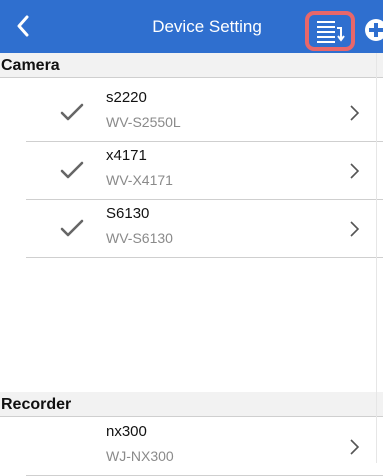  Describe the element at coordinates (204, 171) in the screenshot. I see `list-item: x4171 WV-X4171` at that location.